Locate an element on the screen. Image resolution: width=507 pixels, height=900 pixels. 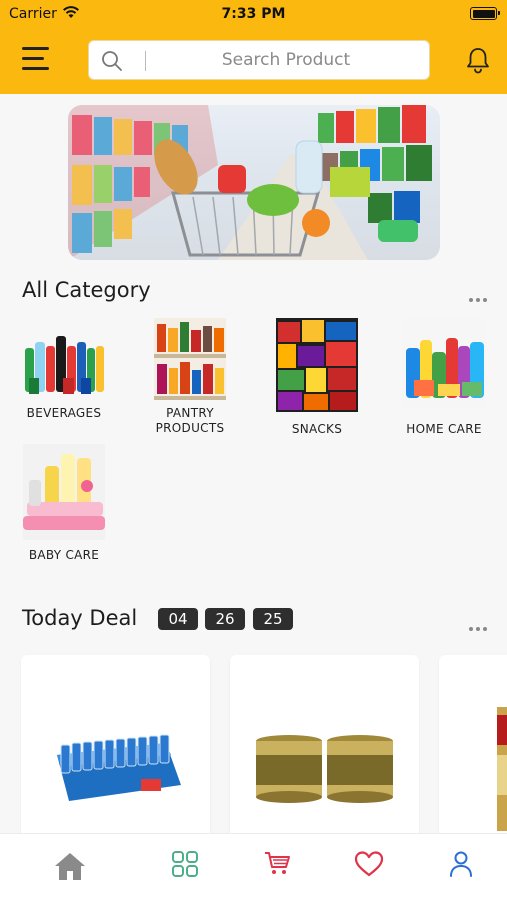
category-label: BEVERAGES is located at coordinates (64, 413).